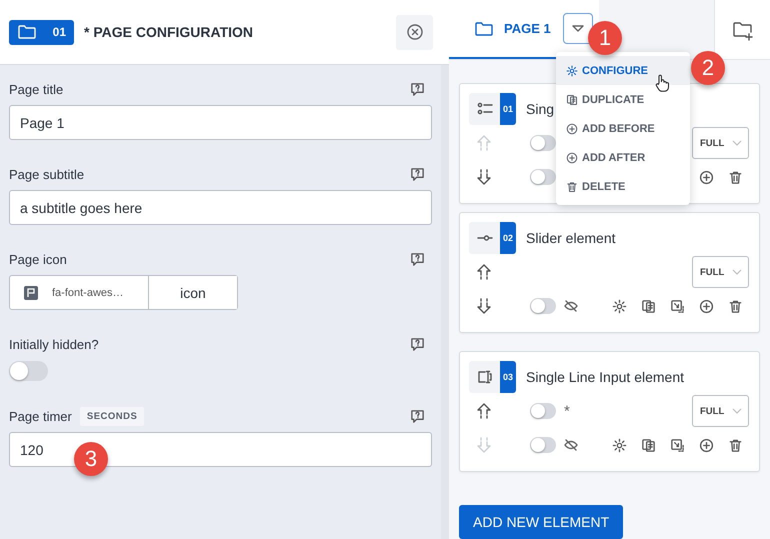 The width and height of the screenshot is (770, 539). Describe the element at coordinates (36, 89) in the screenshot. I see `field-label: Page title` at that location.